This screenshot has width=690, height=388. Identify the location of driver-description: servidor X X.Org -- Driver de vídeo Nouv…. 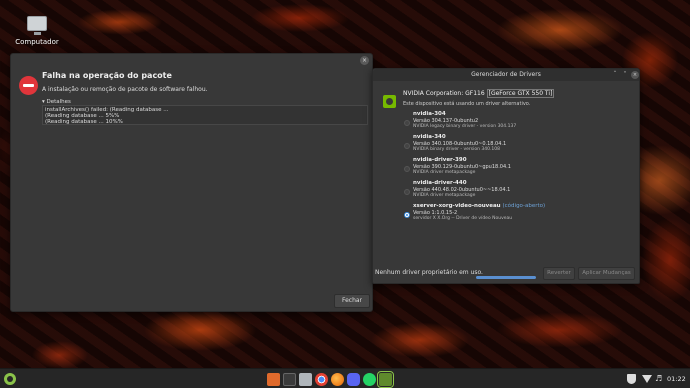
(463, 218).